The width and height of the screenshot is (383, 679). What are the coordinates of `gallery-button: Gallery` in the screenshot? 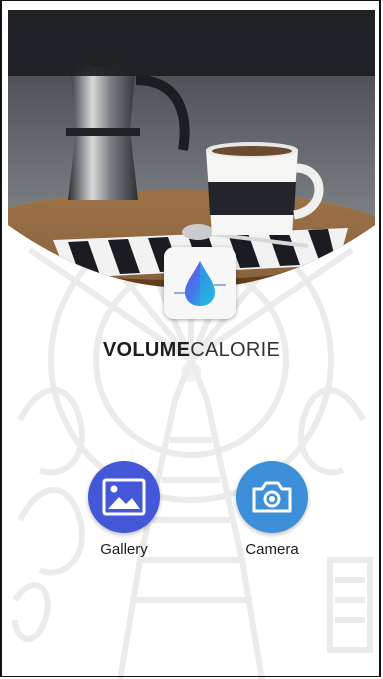 It's located at (124, 509).